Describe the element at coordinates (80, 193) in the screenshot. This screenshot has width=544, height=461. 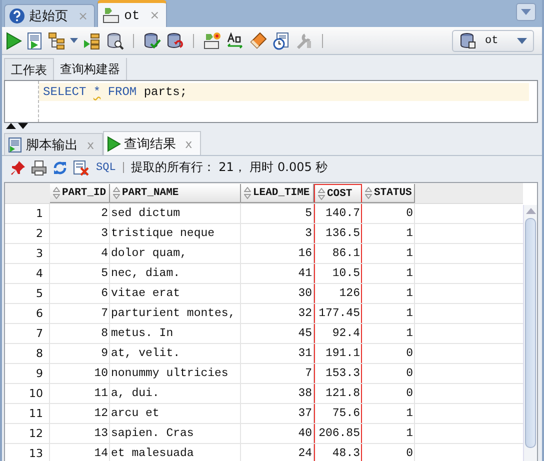
I see `column-header: PART_ID` at that location.